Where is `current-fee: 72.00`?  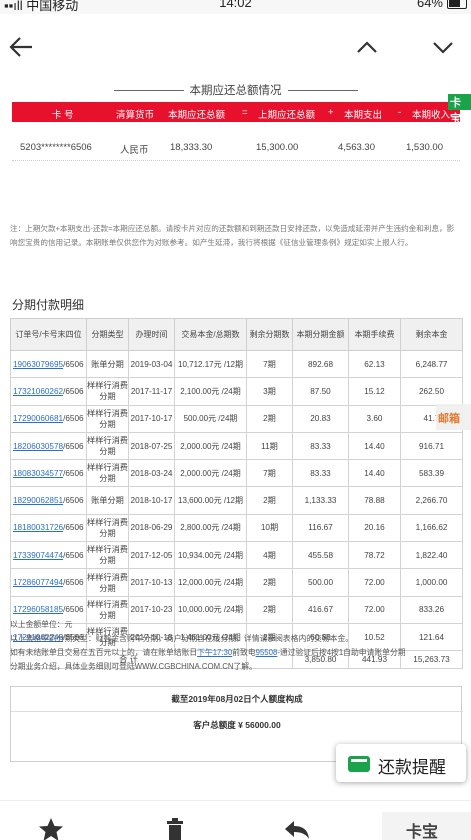
current-fee: 72.00 is located at coordinates (374, 582).